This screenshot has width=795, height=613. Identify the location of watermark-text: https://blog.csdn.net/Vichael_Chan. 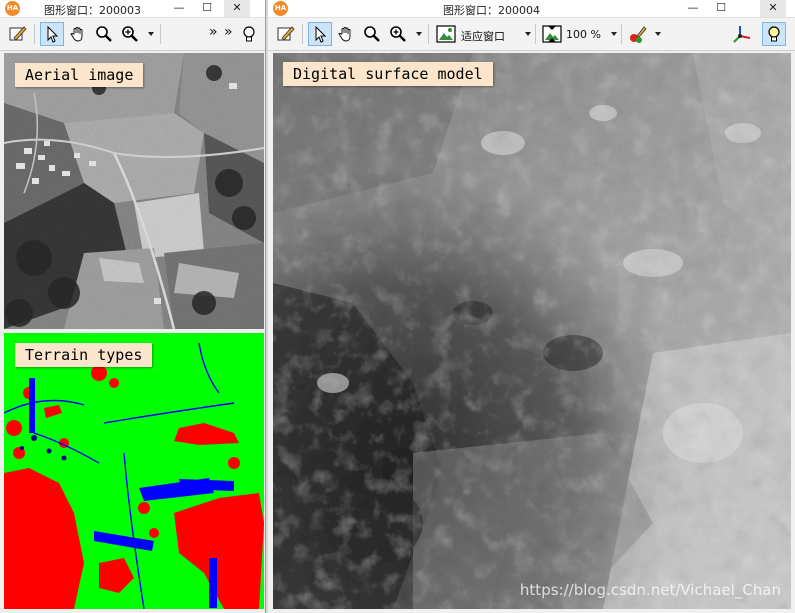
(650, 590).